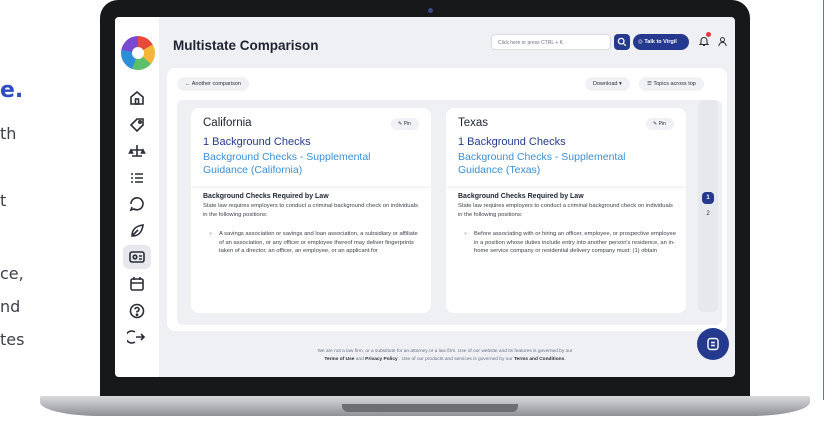 The image size is (840, 433). I want to click on download-dropdown: Download ▾, so click(607, 84).